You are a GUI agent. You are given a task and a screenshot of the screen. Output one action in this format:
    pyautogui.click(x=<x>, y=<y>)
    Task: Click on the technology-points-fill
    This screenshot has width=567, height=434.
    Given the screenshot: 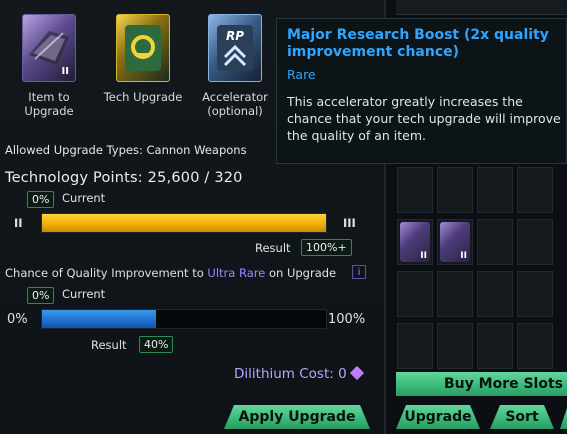 What is the action you would take?
    pyautogui.click(x=184, y=223)
    